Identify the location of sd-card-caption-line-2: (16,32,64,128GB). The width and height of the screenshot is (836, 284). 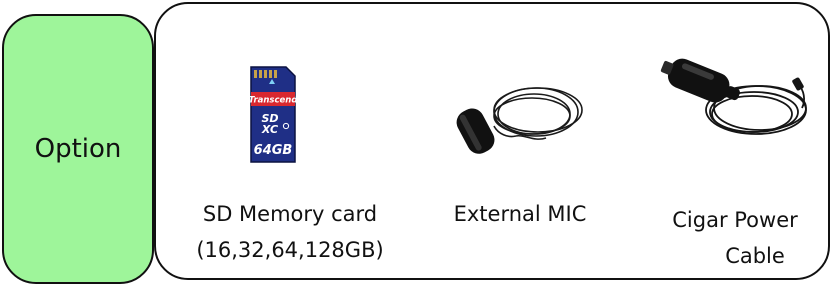
(290, 250).